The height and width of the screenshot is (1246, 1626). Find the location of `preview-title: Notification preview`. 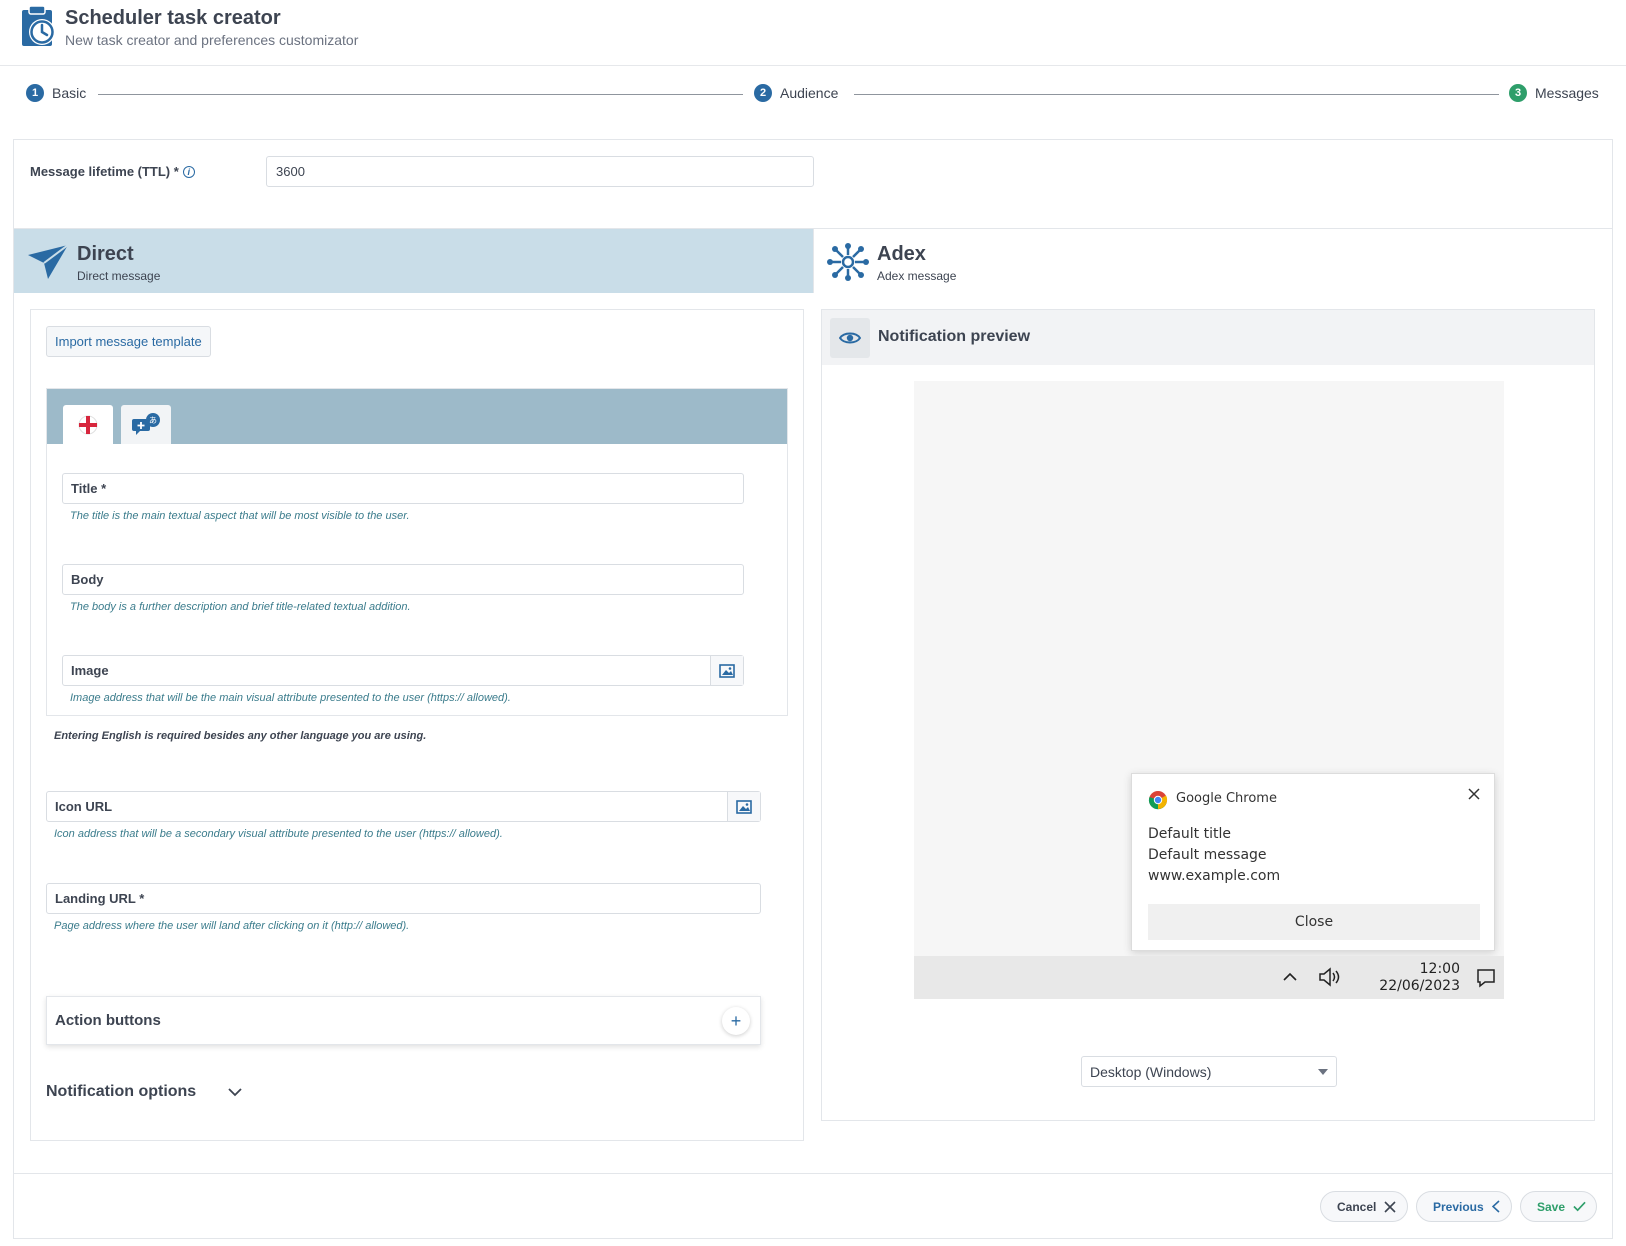

preview-title: Notification preview is located at coordinates (954, 336).